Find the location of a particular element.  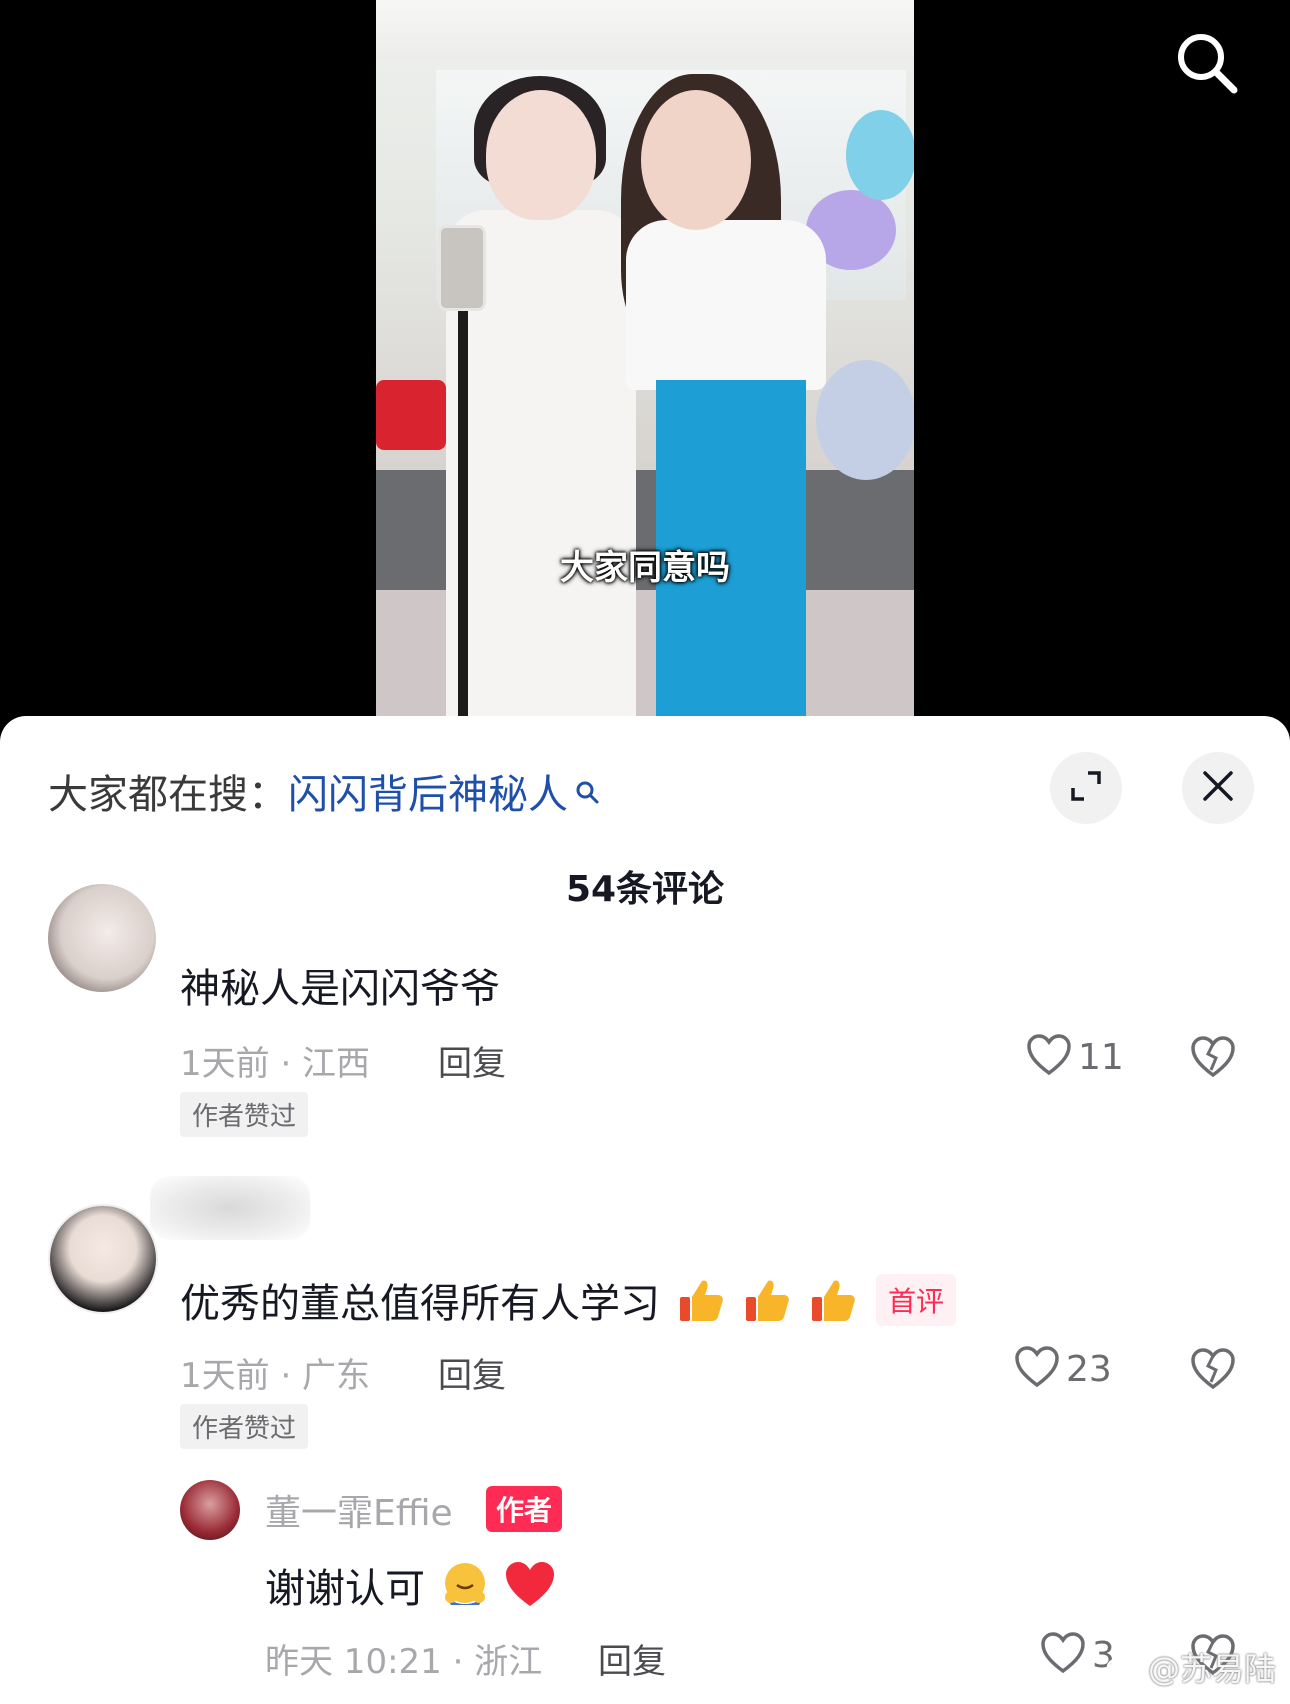

expand-icon is located at coordinates (1086, 788).